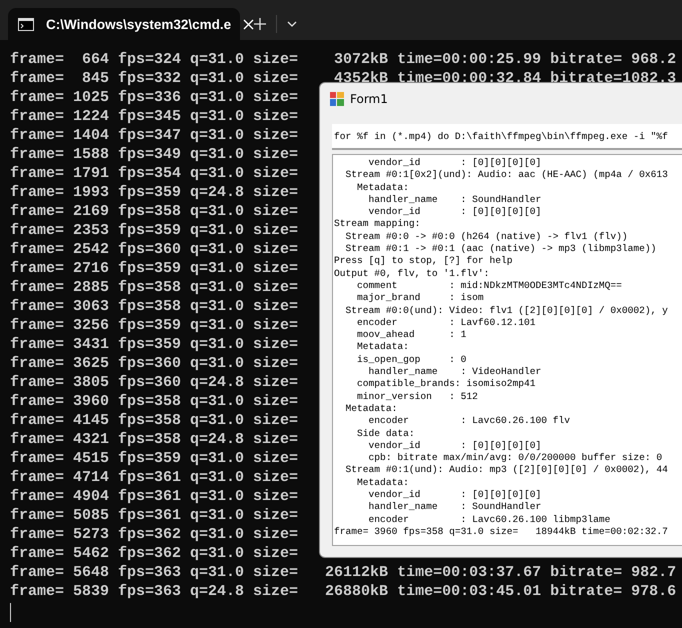  What do you see at coordinates (343, 78) in the screenshot?
I see `terminal-line: frame= 845 fps=332 q=31.0 size= 4352kB time=00:00:32.84 bitrate=1082.3` at bounding box center [343, 78].